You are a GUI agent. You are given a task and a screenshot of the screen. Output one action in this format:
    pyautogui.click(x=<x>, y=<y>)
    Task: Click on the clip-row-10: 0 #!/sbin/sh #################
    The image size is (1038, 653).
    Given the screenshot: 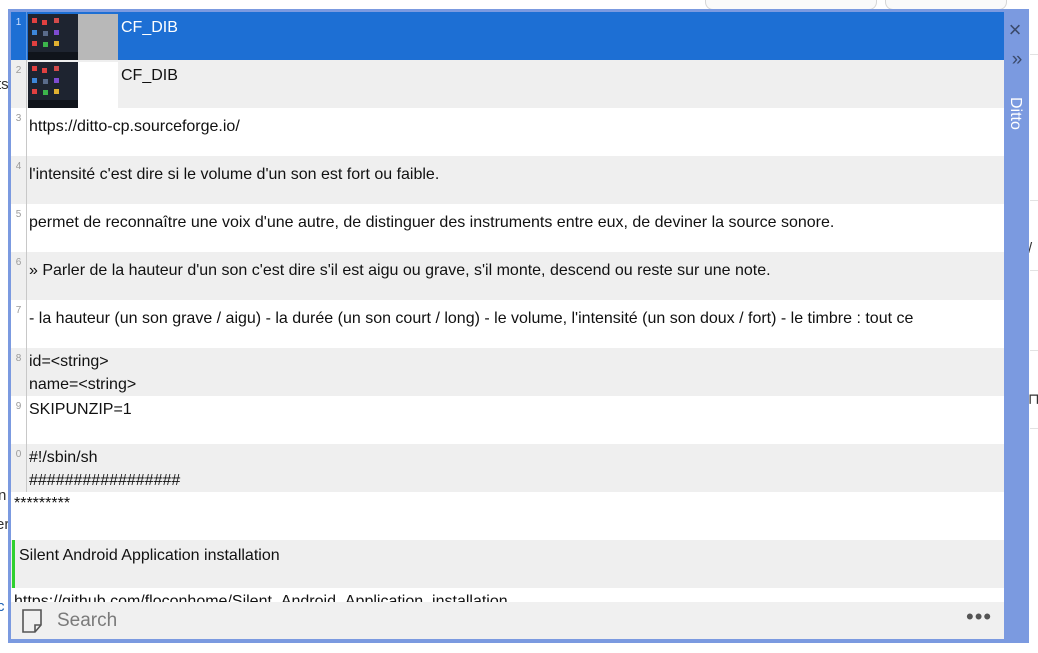 What is the action you would take?
    pyautogui.click(x=507, y=468)
    